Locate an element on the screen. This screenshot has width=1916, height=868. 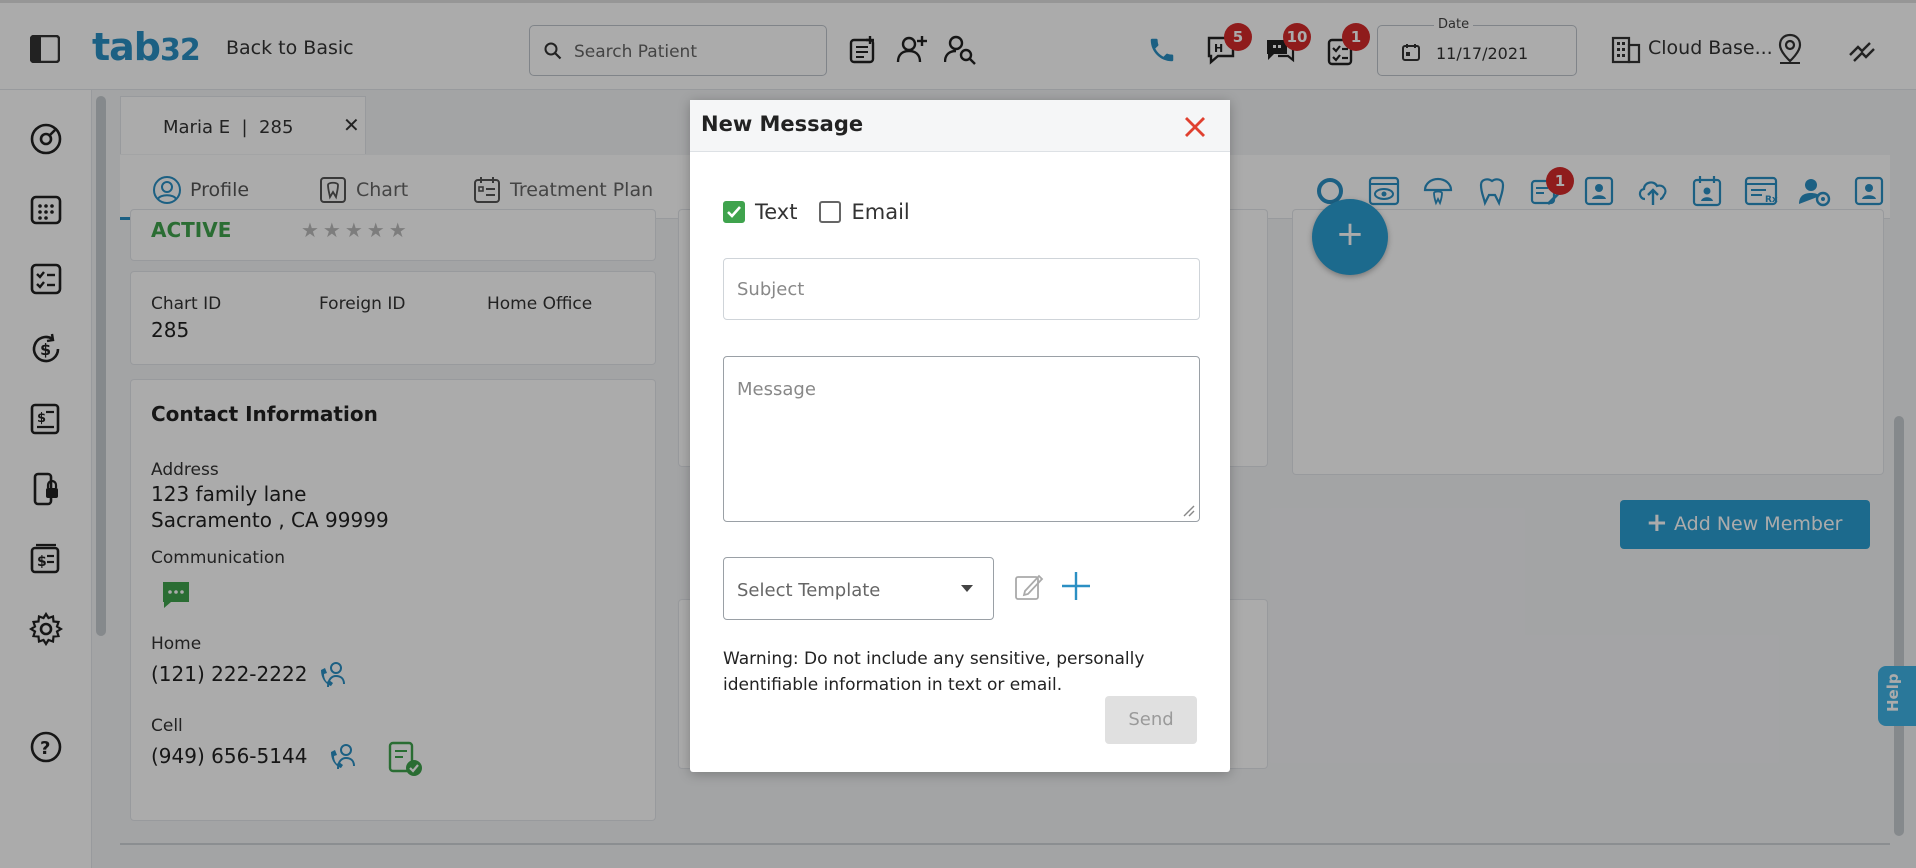
add-template-icon is located at coordinates (1076, 586).